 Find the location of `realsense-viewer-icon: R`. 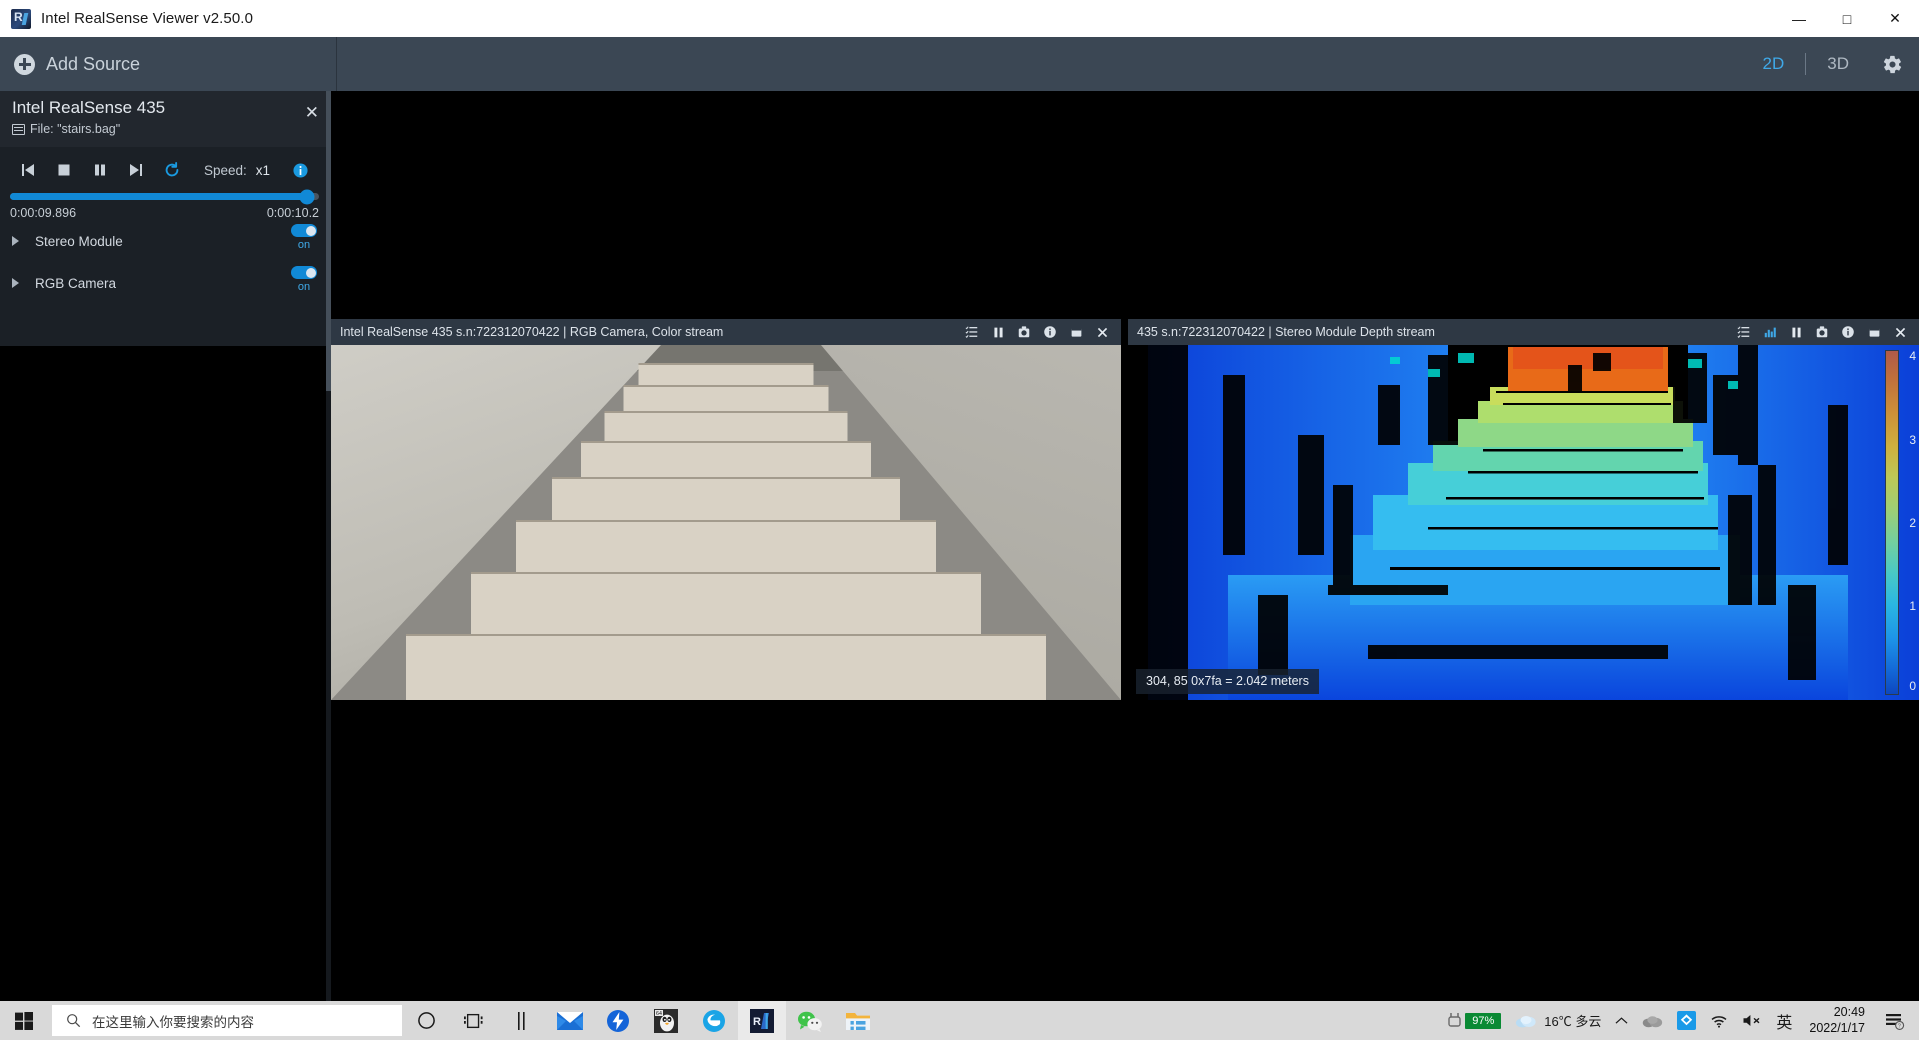

realsense-viewer-icon: R is located at coordinates (762, 1020).